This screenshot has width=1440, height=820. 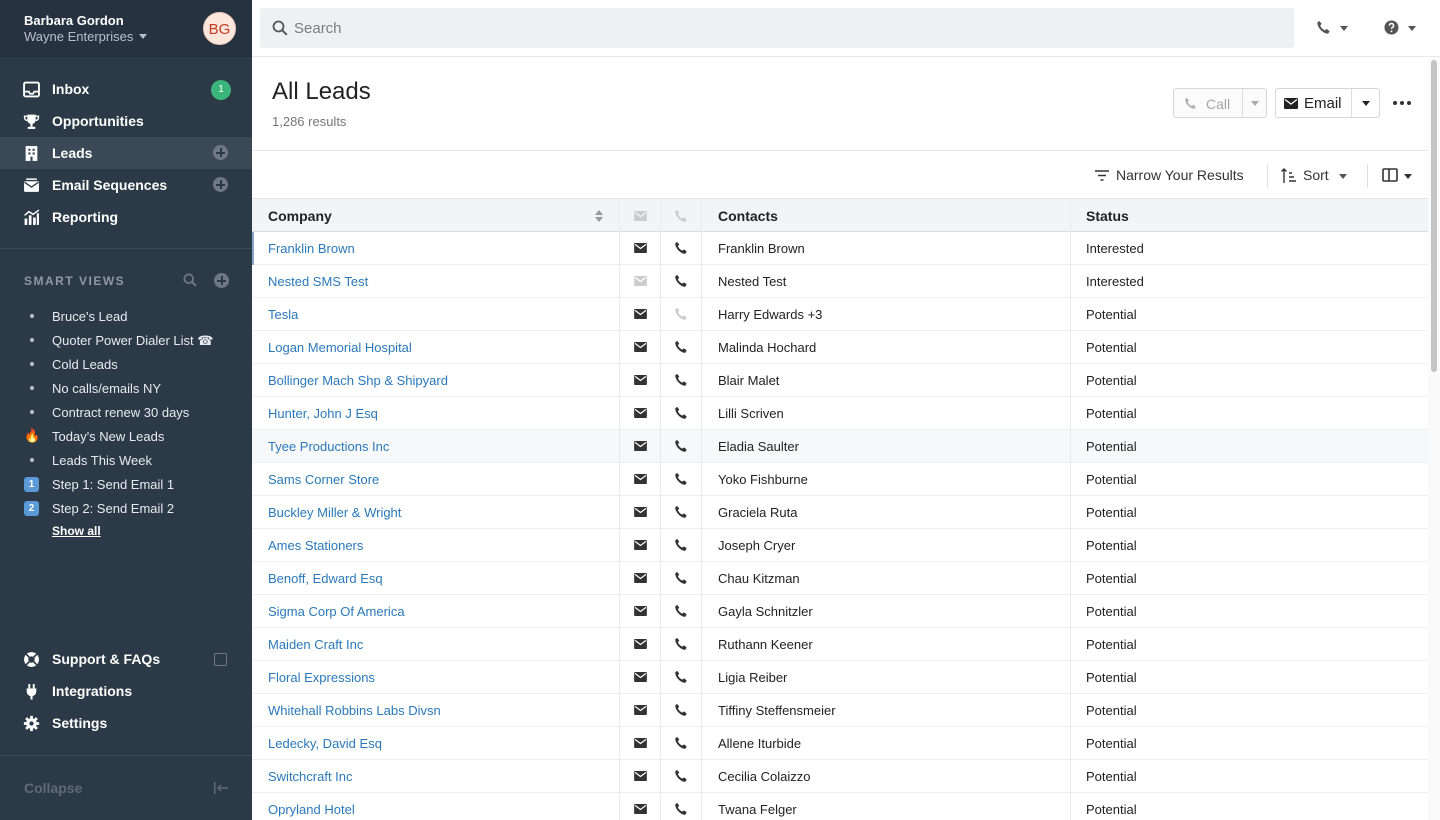 What do you see at coordinates (321, 677) in the screenshot?
I see `company-link: Floral Expressions` at bounding box center [321, 677].